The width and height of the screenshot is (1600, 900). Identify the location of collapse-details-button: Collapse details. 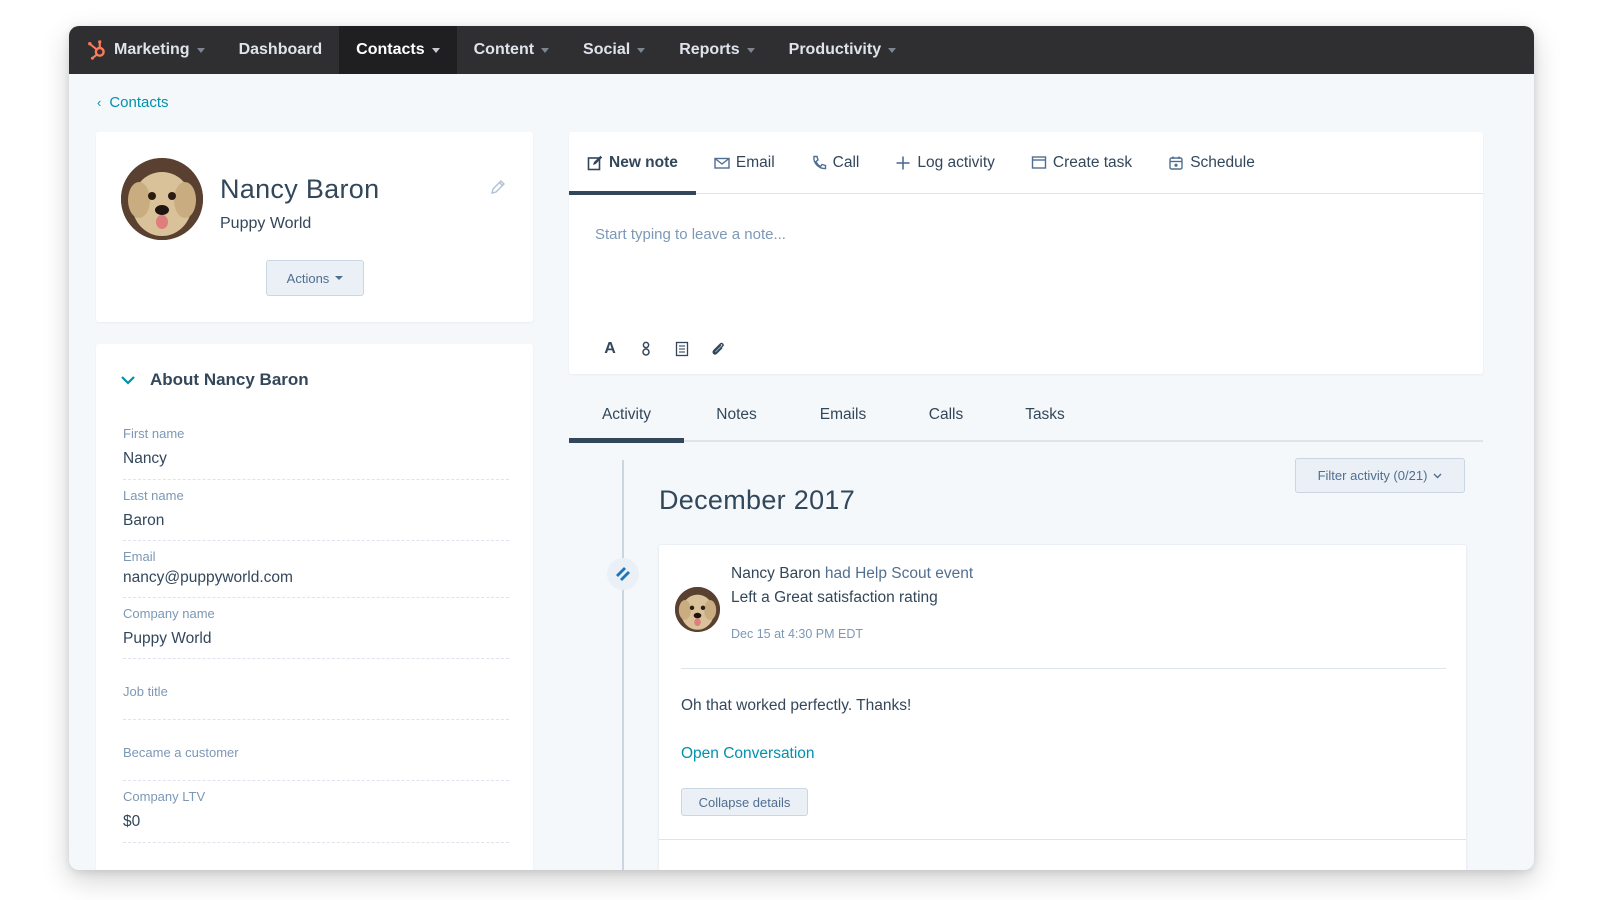
(744, 802).